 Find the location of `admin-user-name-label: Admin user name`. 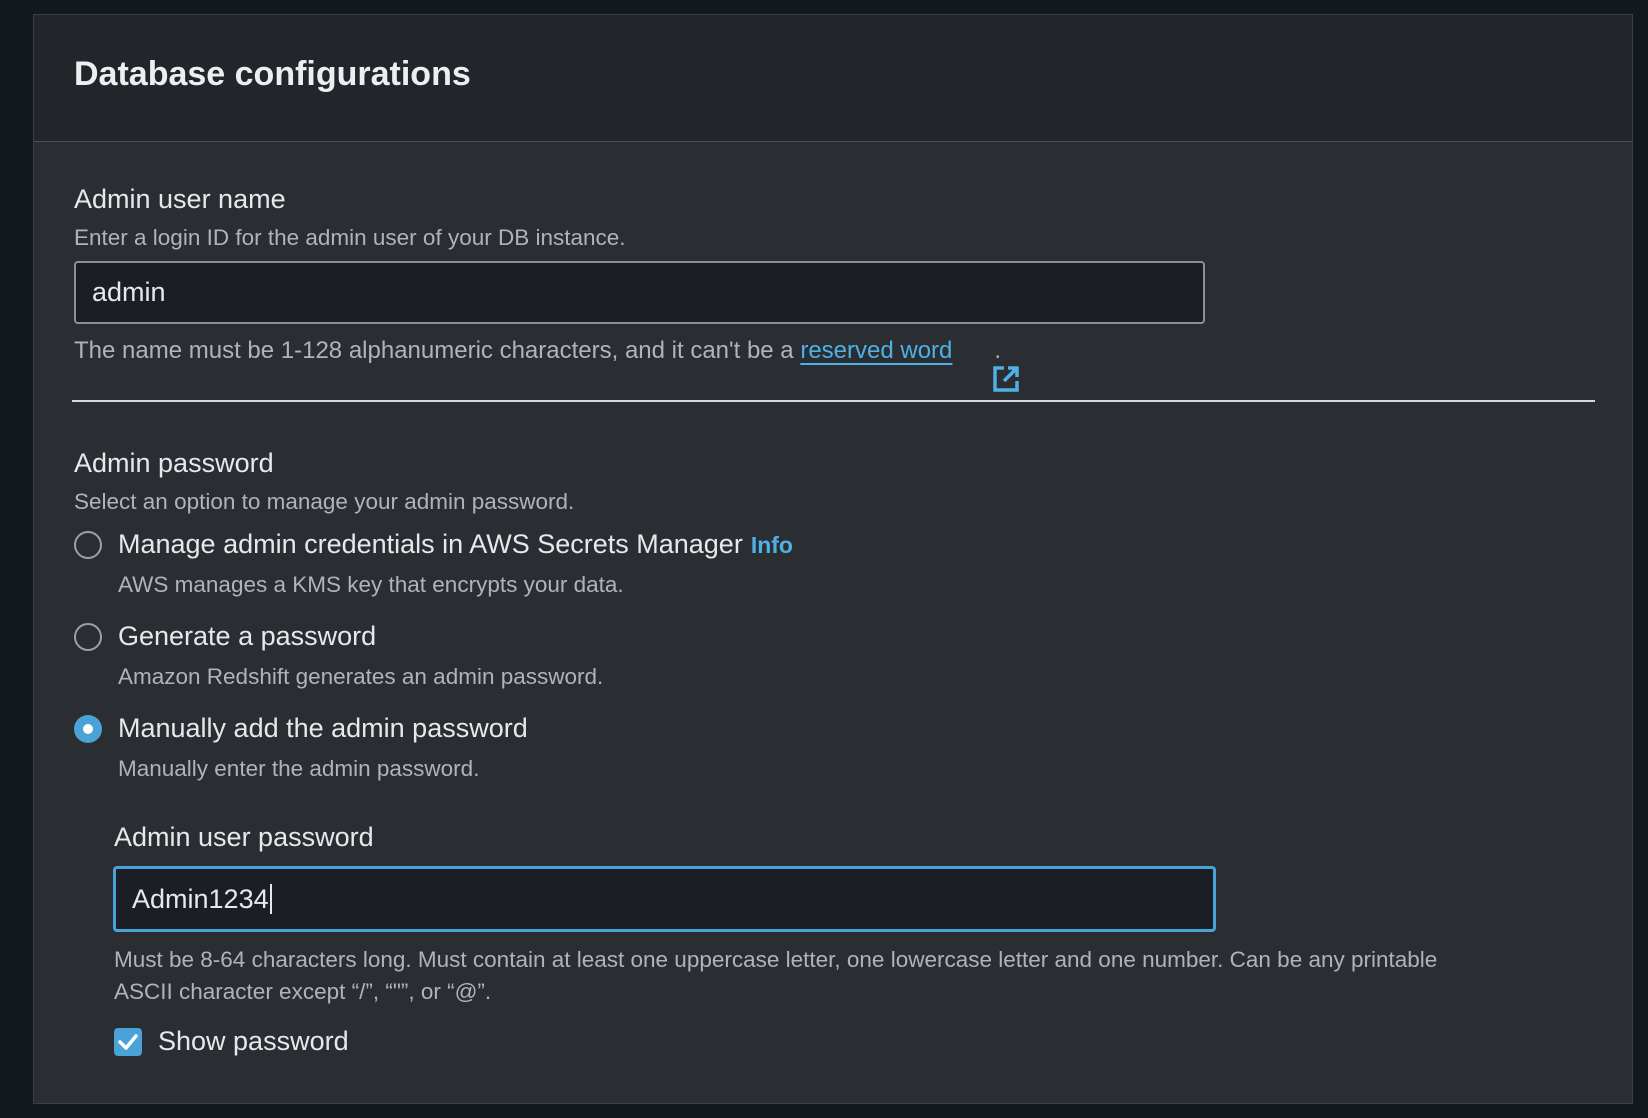

admin-user-name-label: Admin user name is located at coordinates (180, 199).